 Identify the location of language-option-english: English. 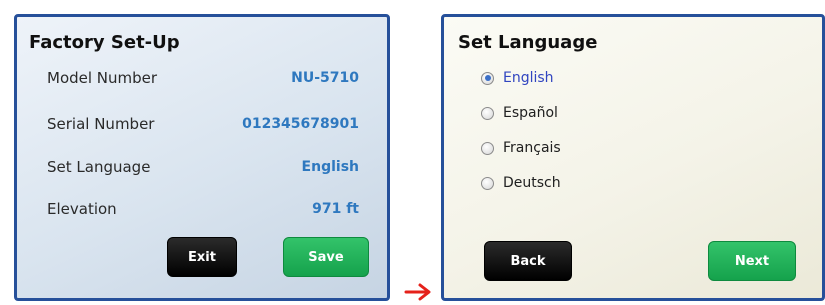
(517, 78).